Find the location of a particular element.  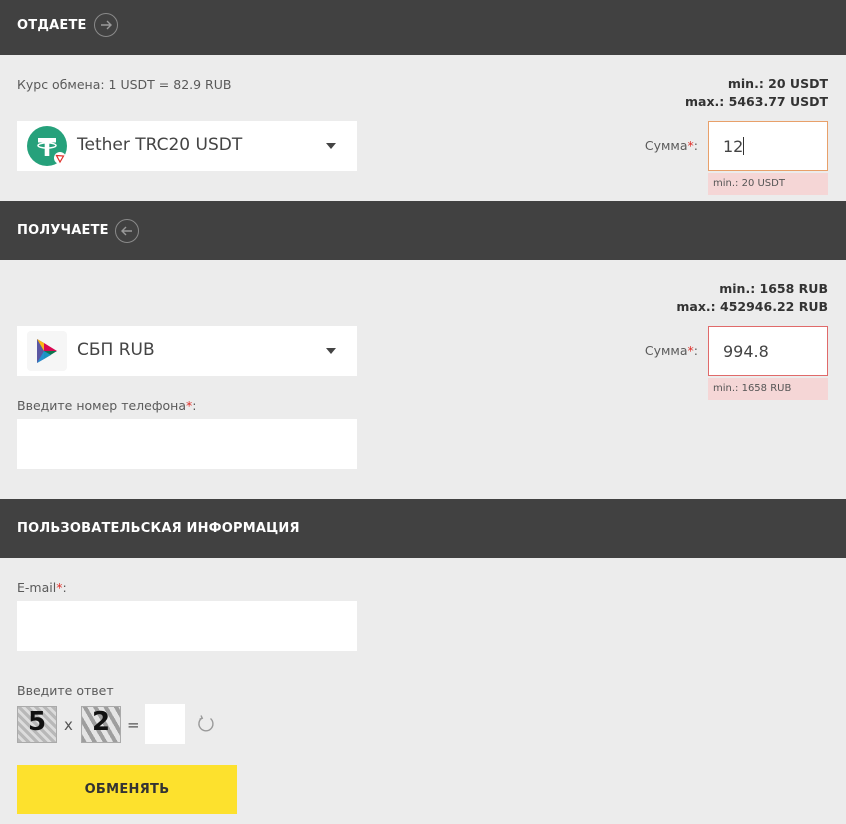

receive-min: min.: 1658 RUB is located at coordinates (773, 288).